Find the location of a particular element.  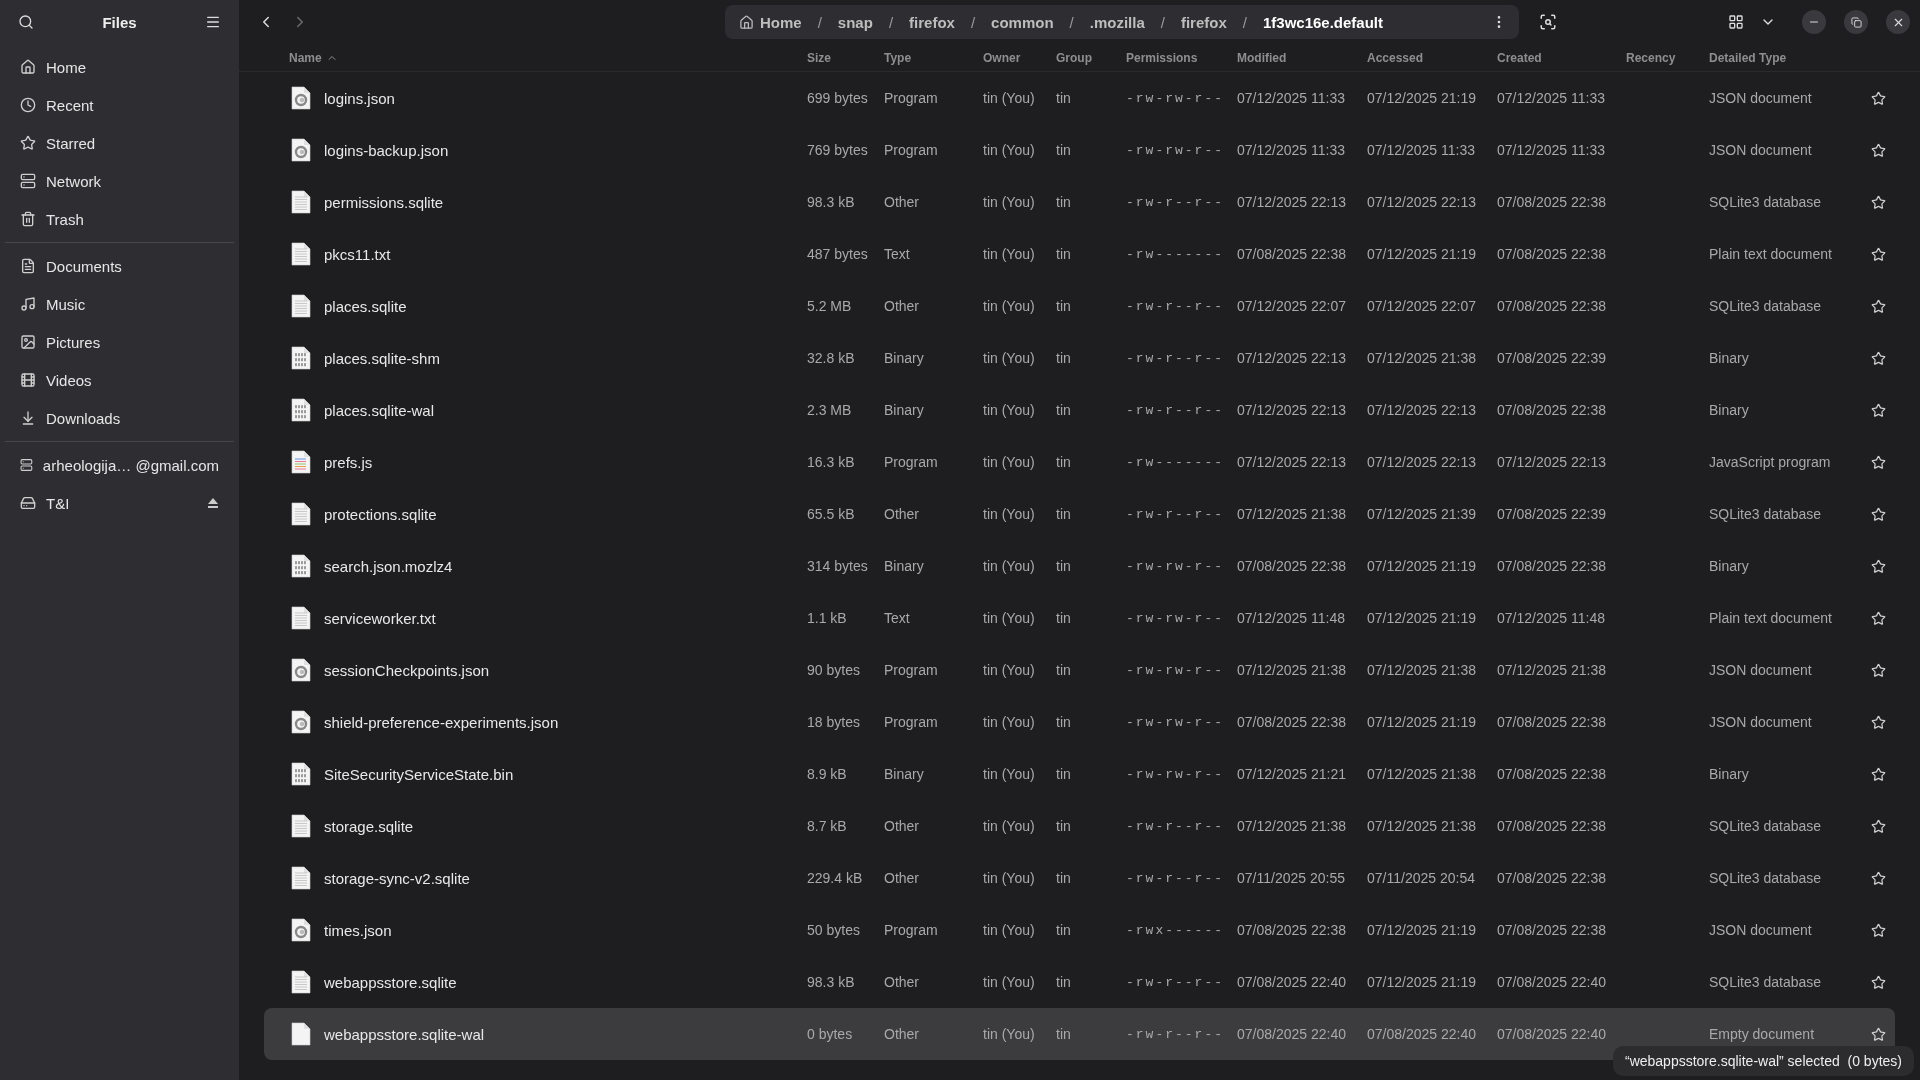

file-size: 5.2 MB is located at coordinates (830, 306).